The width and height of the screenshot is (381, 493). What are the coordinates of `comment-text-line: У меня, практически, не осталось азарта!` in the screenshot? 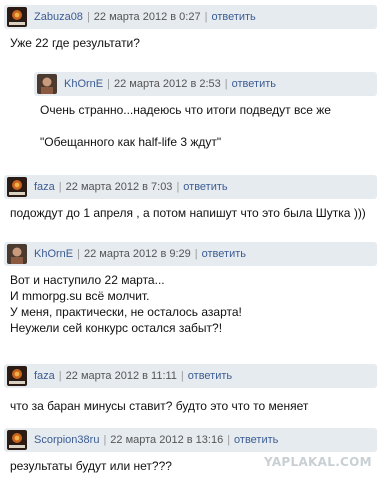 It's located at (126, 312).